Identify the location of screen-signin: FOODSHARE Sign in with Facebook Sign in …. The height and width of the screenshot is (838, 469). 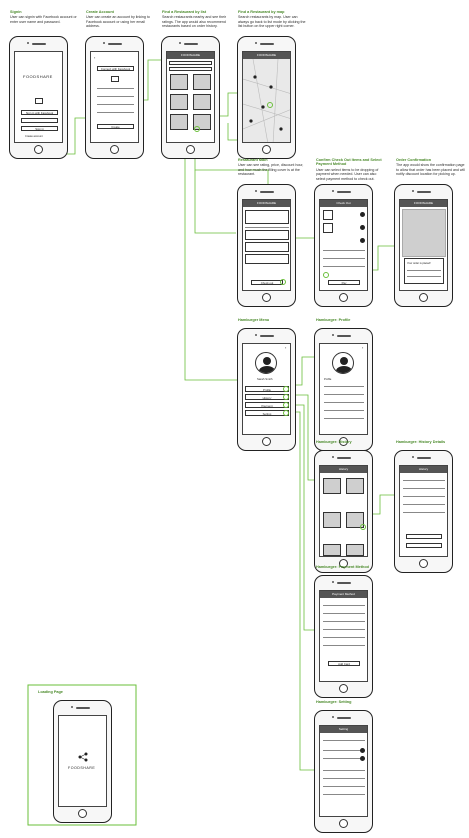
(38, 97).